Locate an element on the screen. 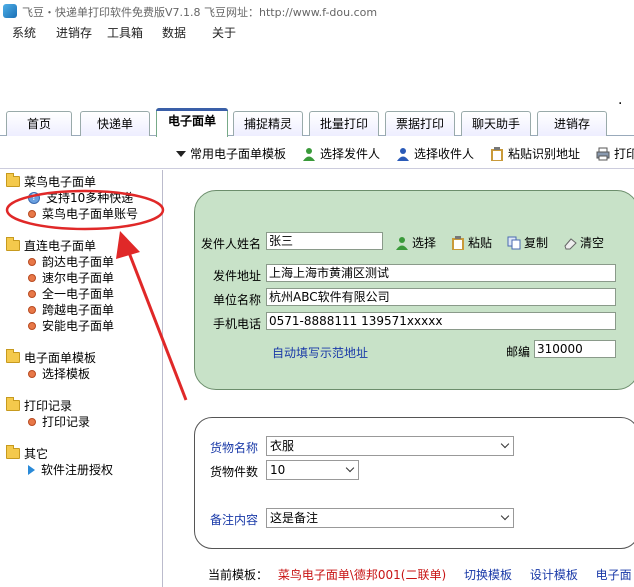 Image resolution: width=634 pixels, height=587 pixels. menu-system: 系统 is located at coordinates (24, 32).